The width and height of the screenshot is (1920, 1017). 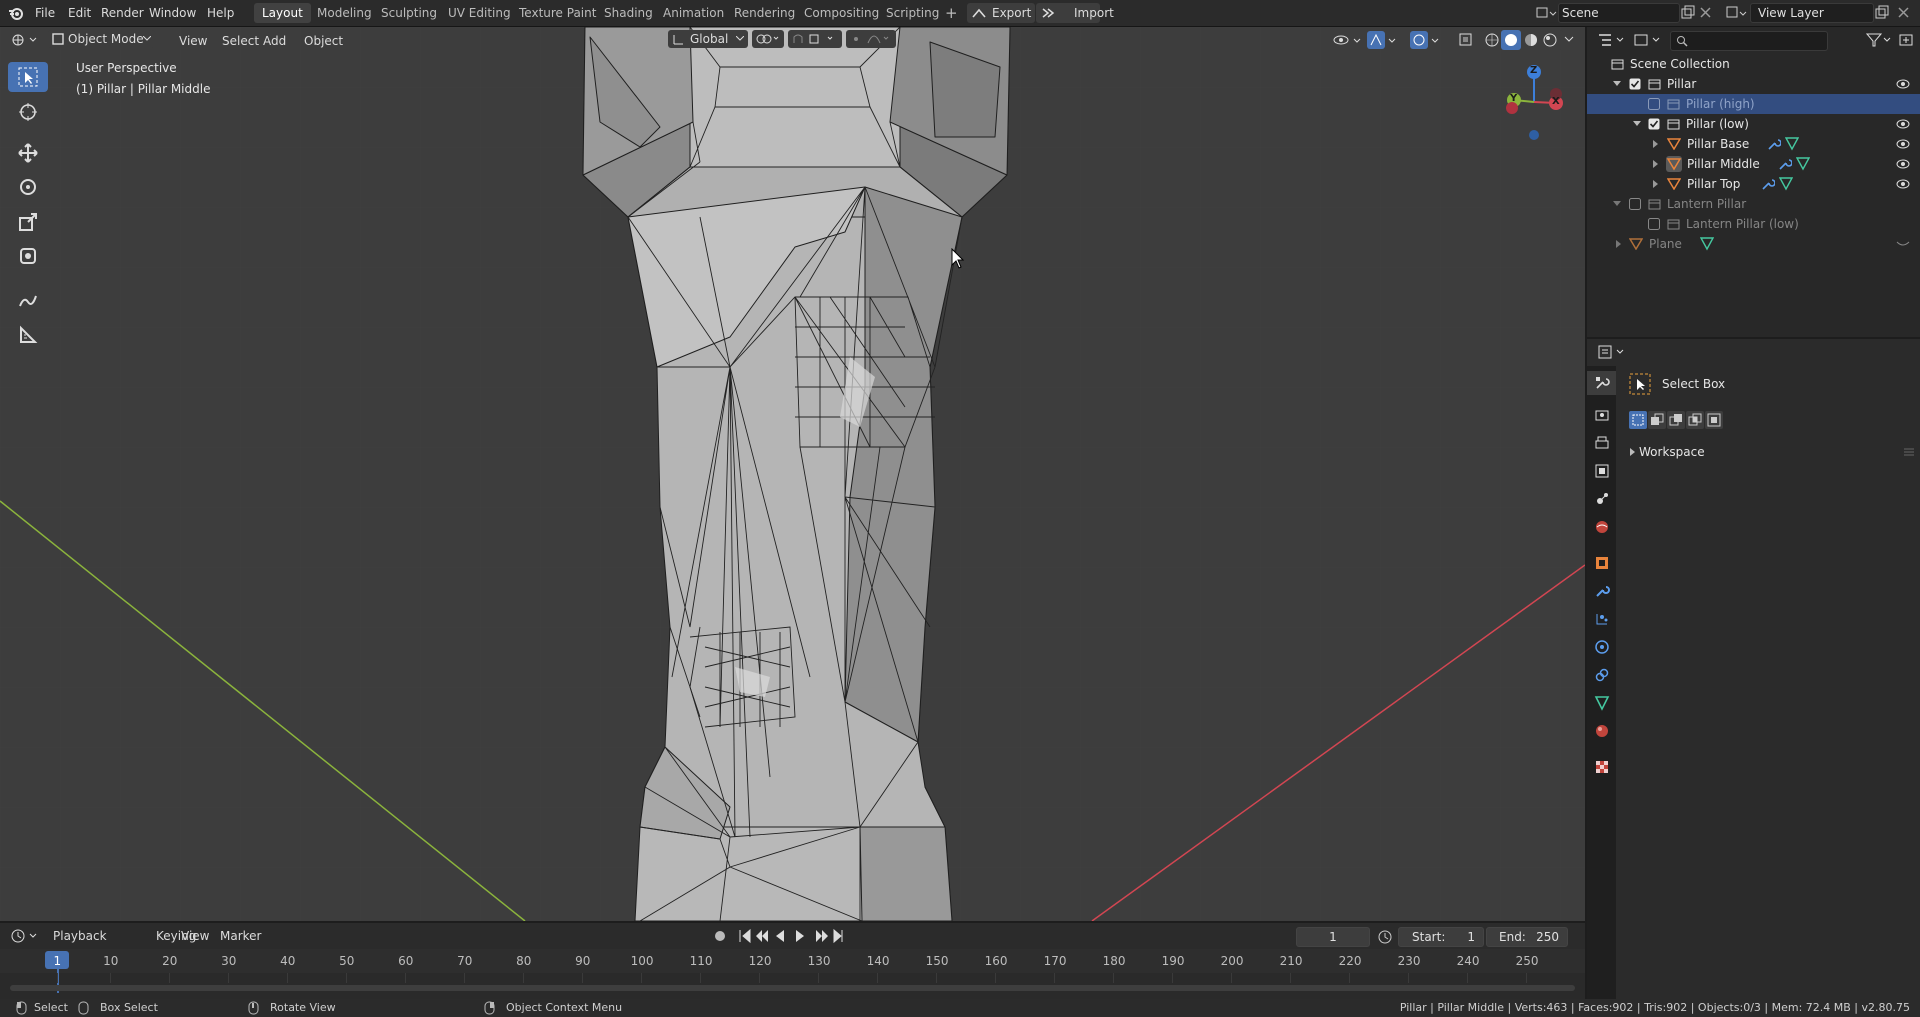 What do you see at coordinates (1492, 40) in the screenshot?
I see `wireframe-shading-icon` at bounding box center [1492, 40].